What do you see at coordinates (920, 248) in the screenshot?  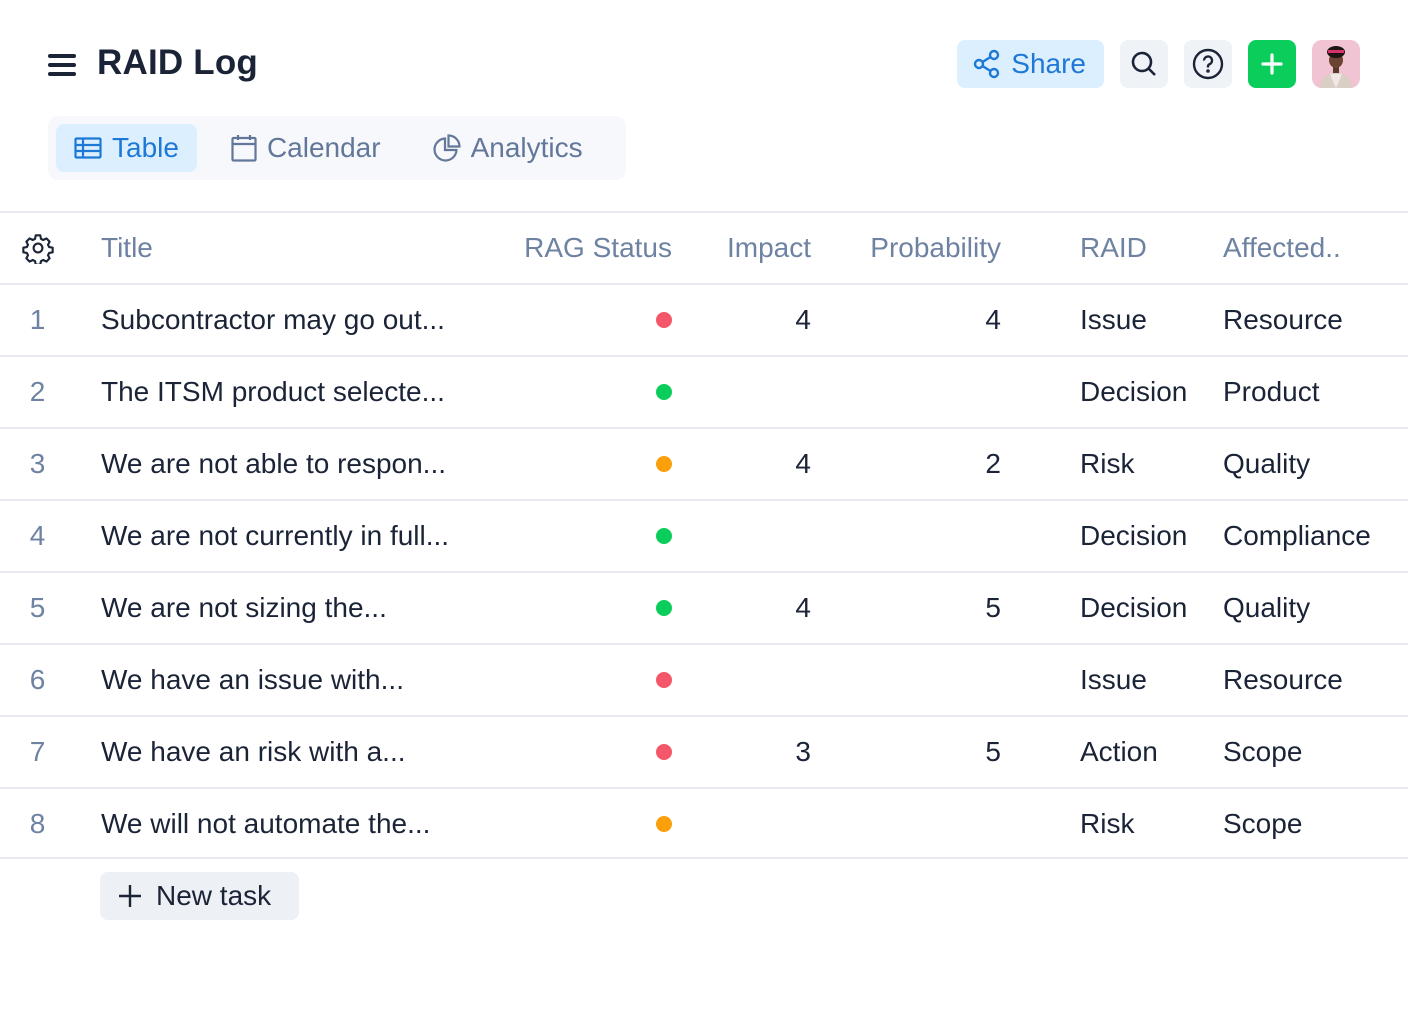 I see `column-header-probability: Probability` at bounding box center [920, 248].